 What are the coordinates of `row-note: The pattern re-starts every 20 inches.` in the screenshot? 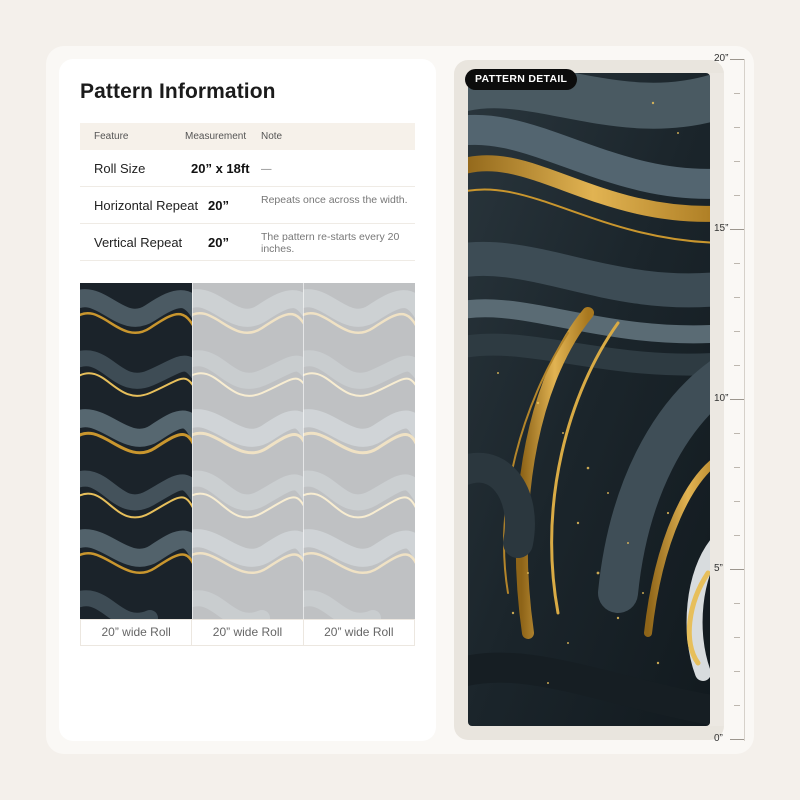 It's located at (330, 243).